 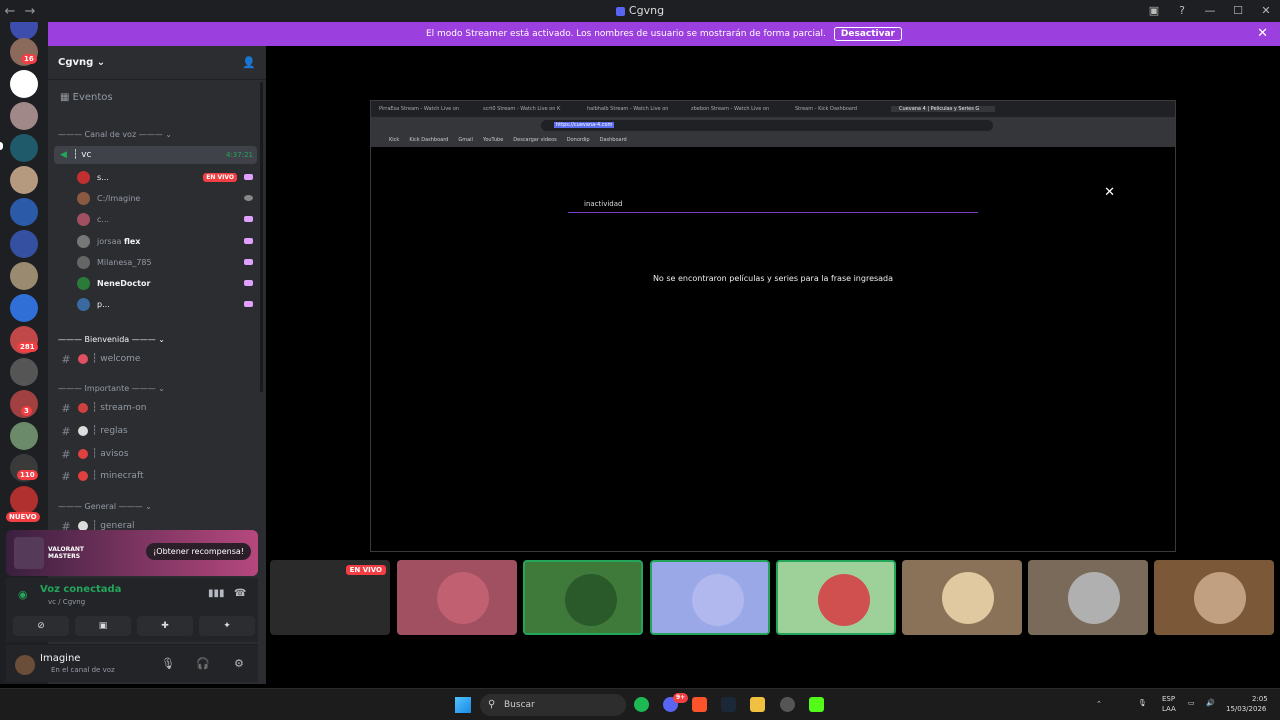 What do you see at coordinates (156, 431) in the screenshot?
I see `channel-reglas: # ┆ reglas` at bounding box center [156, 431].